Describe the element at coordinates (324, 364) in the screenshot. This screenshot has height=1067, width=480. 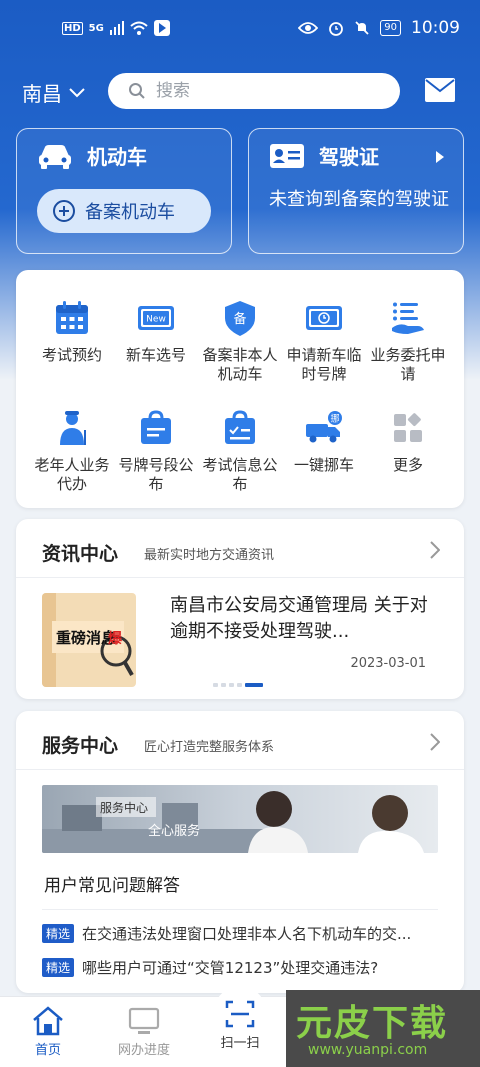
I see `service-label: 申请新车临时号牌` at that location.